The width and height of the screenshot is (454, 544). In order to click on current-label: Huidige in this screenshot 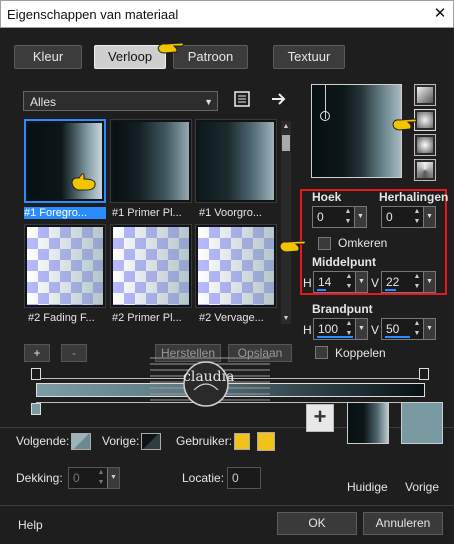, I will do `click(367, 487)`.